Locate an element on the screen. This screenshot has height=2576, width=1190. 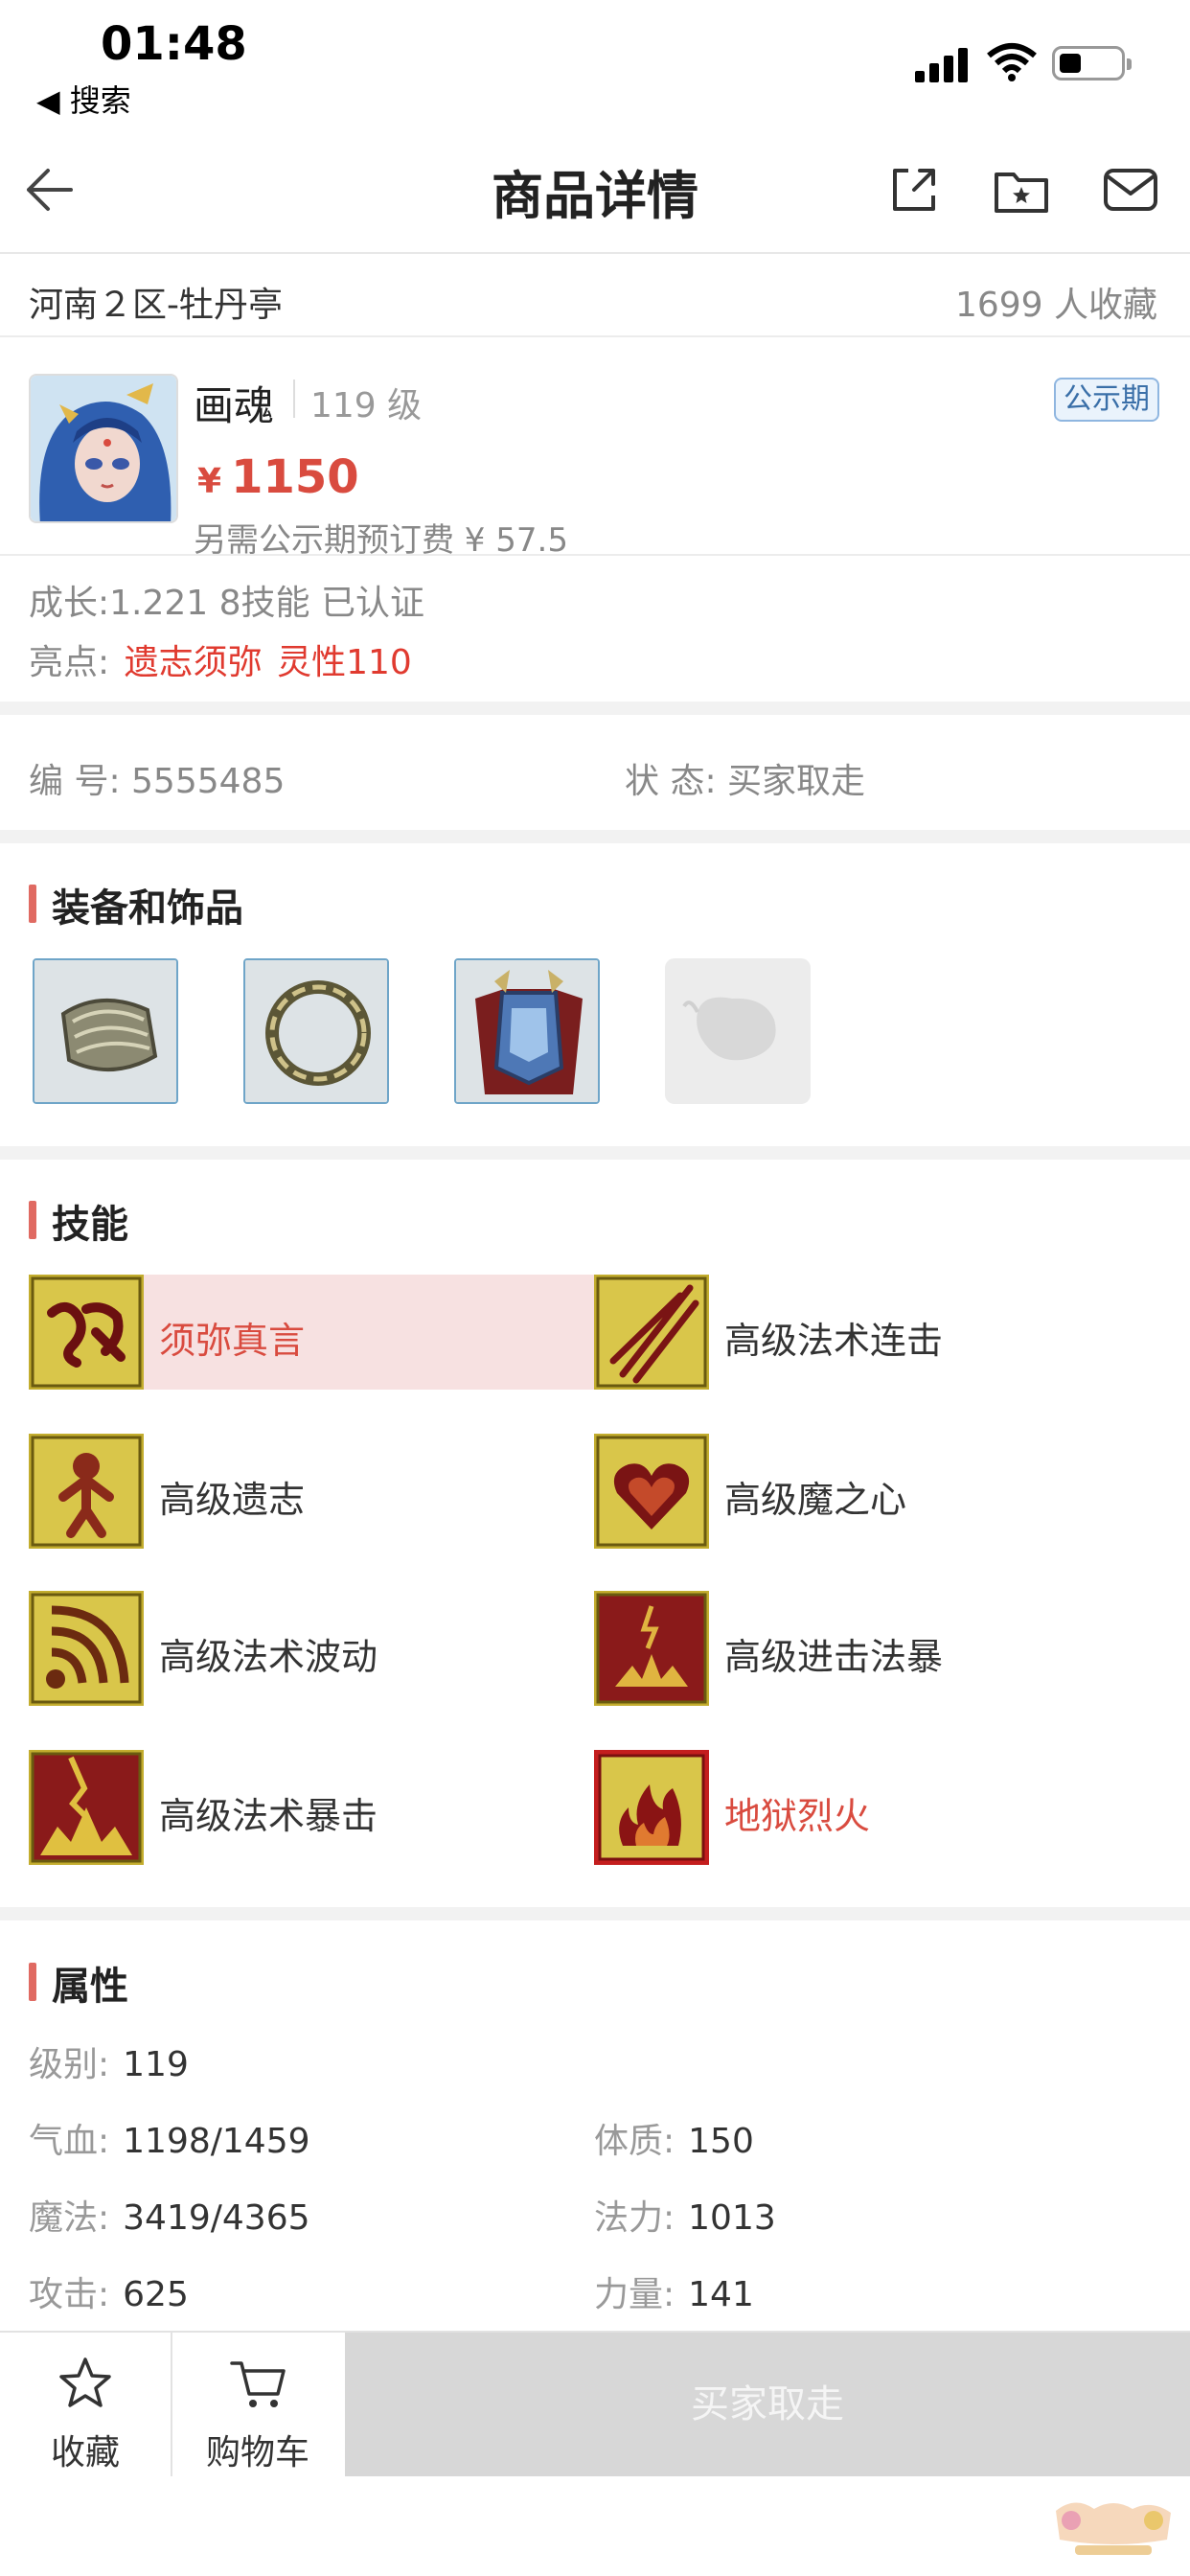
currency-symbol: ¥ is located at coordinates (210, 481).